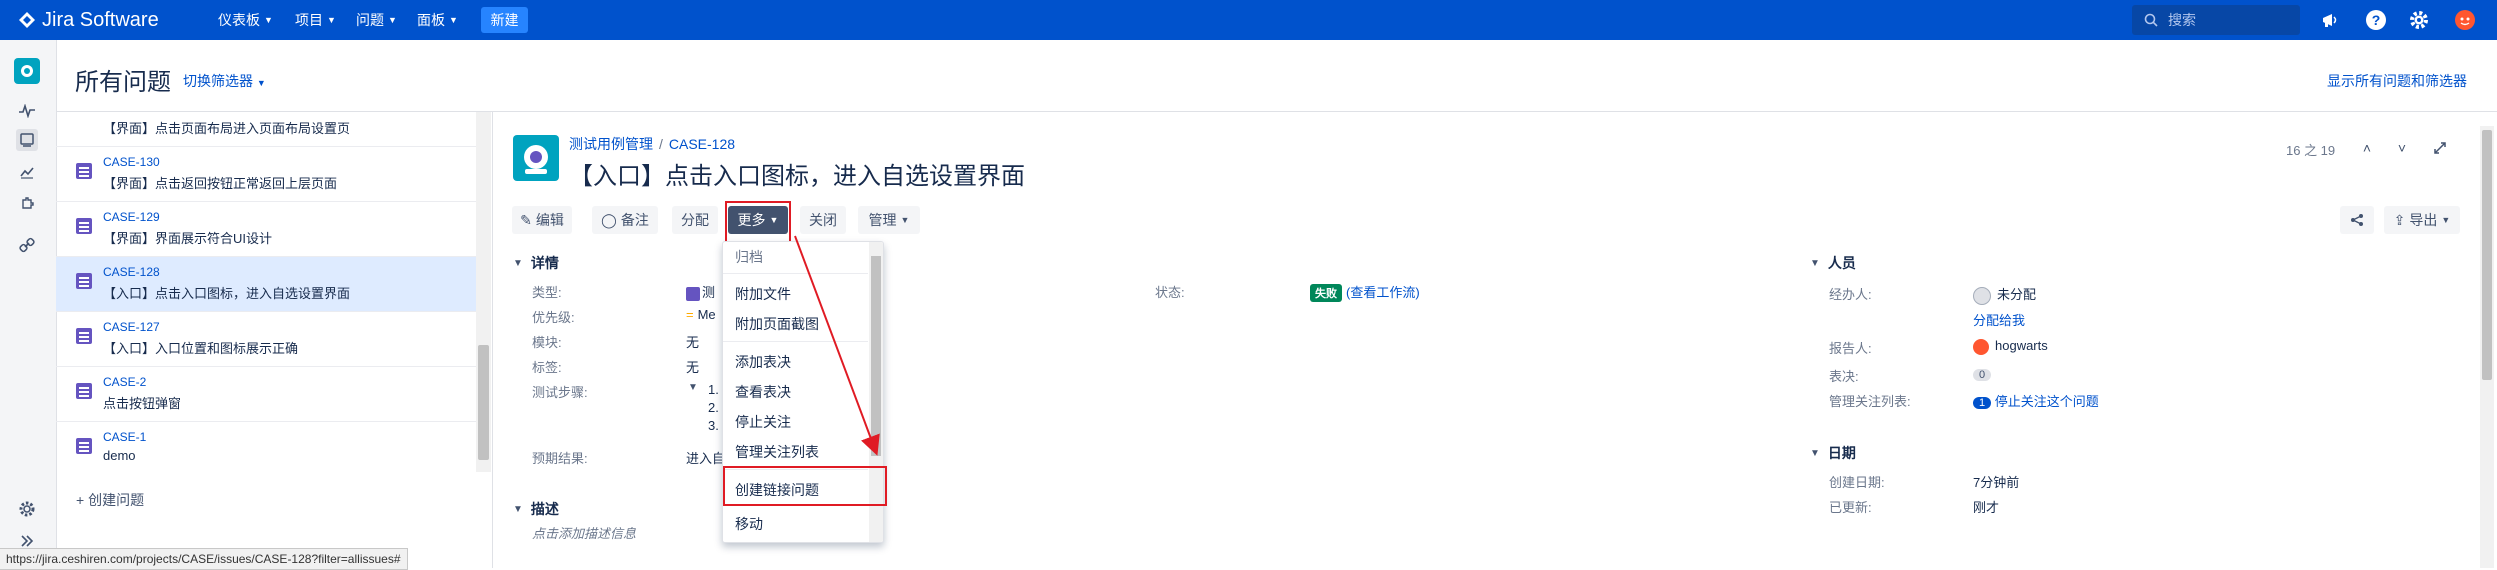 The image size is (2497, 570). What do you see at coordinates (837, 345) in the screenshot?
I see `annotation-arrow` at bounding box center [837, 345].